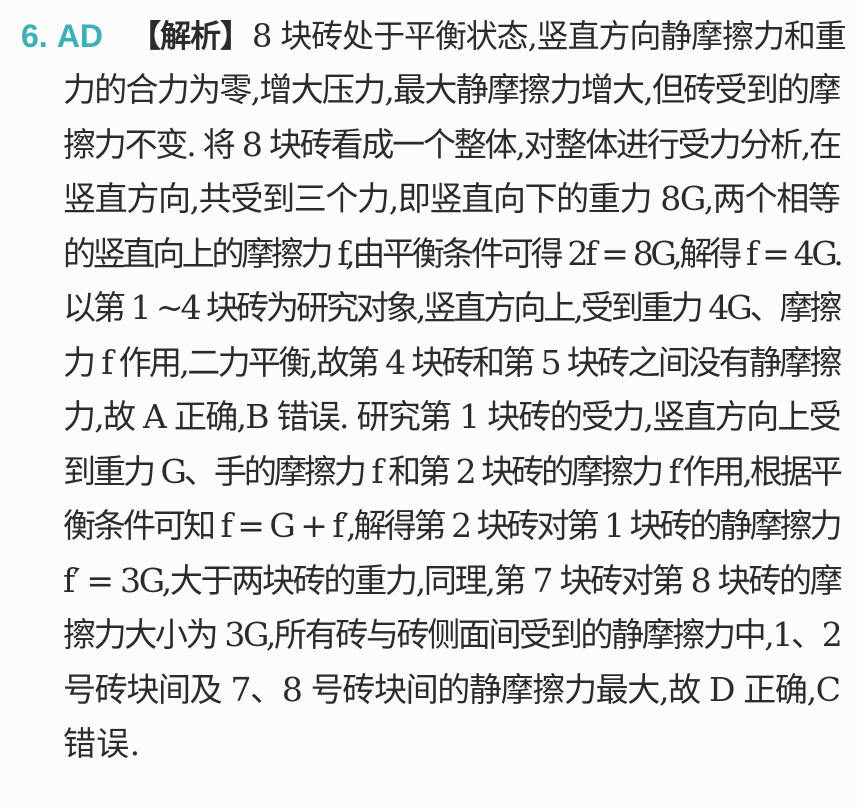  What do you see at coordinates (549, 36) in the screenshot?
I see `solution-text: 8 块砖处于平衡状态,竖直方向静摩擦力和重` at bounding box center [549, 36].